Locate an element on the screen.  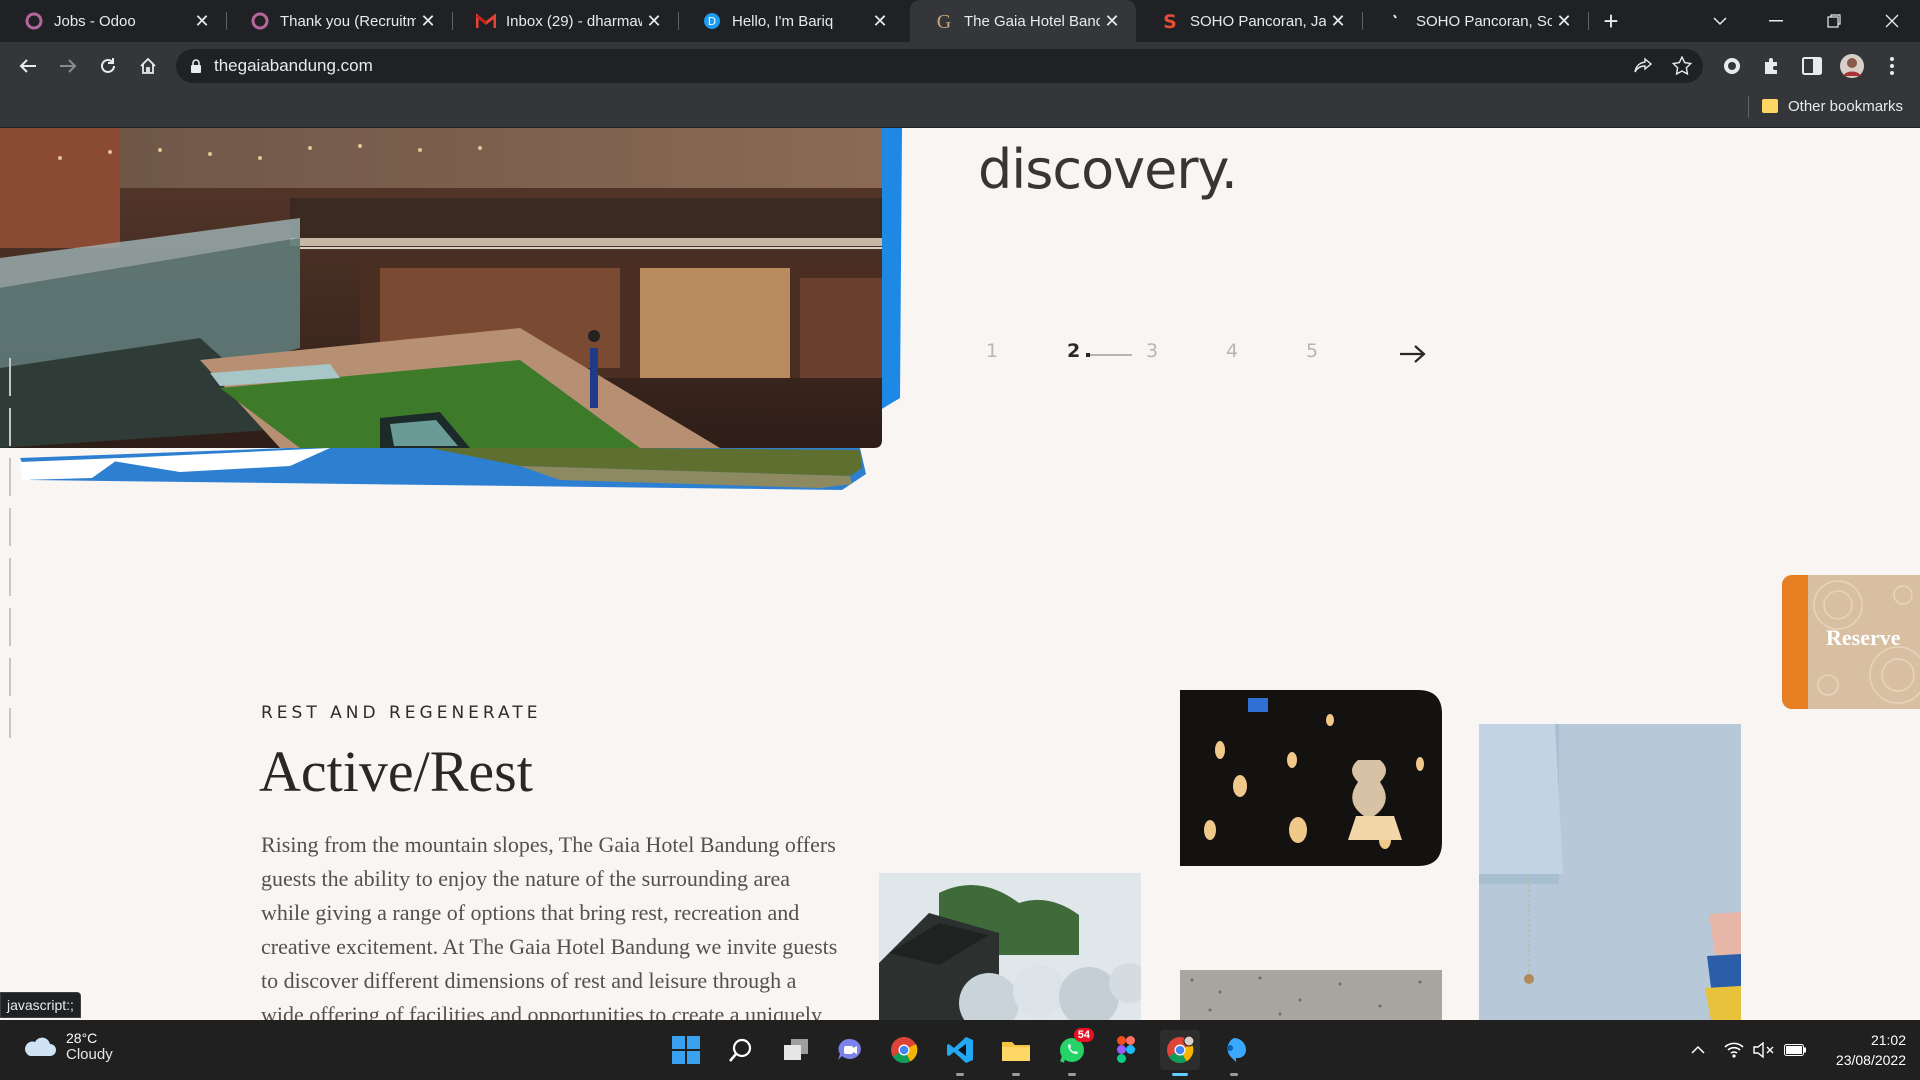
tab-bariq: D Hello, I'm Bariq ✕ is located at coordinates (791, 21).